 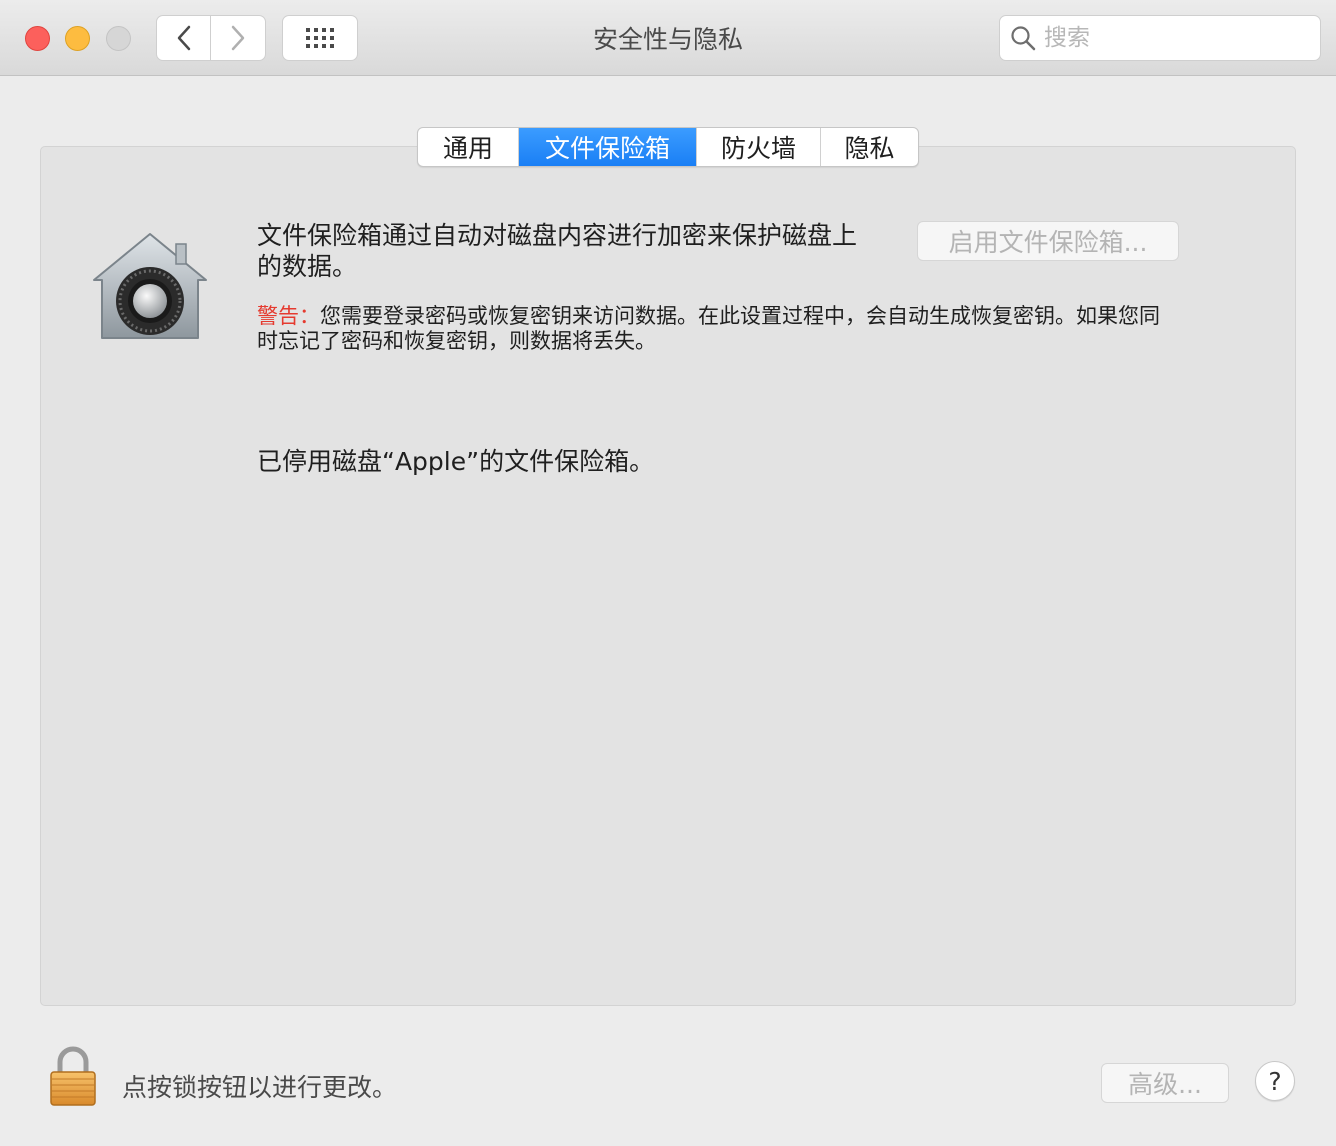 I want to click on search-input, so click(x=1174, y=38).